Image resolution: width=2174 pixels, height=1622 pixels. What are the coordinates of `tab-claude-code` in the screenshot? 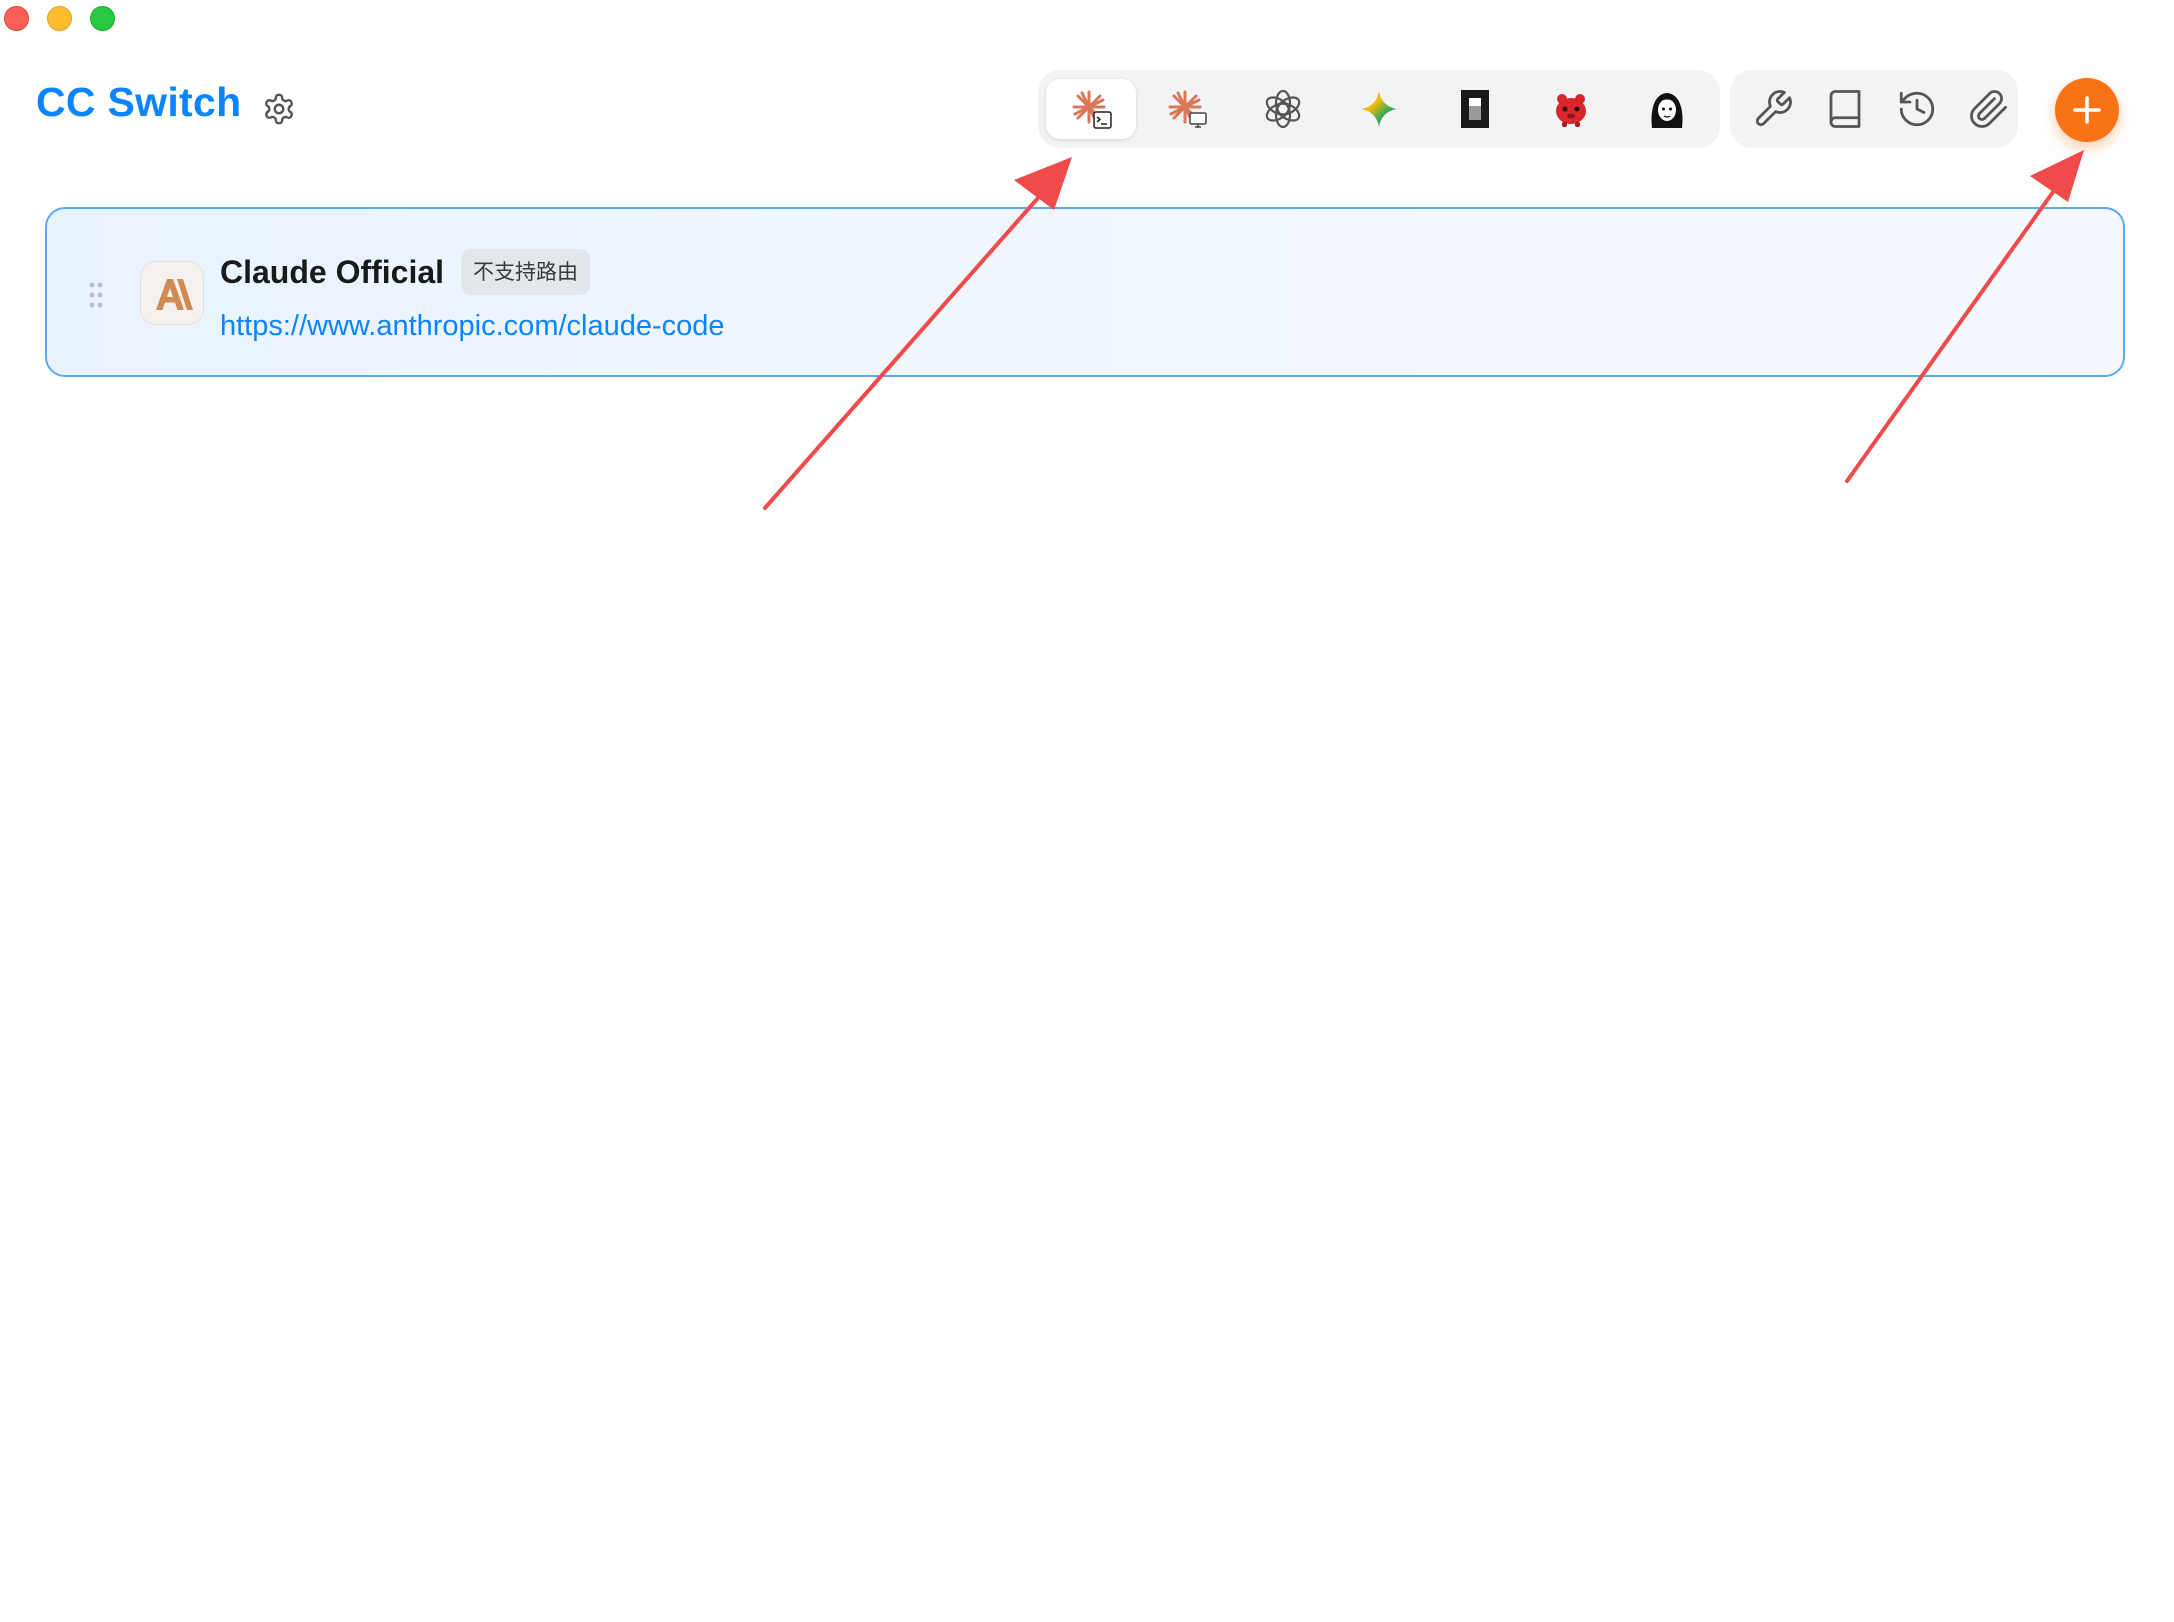 It's located at (1091, 109).